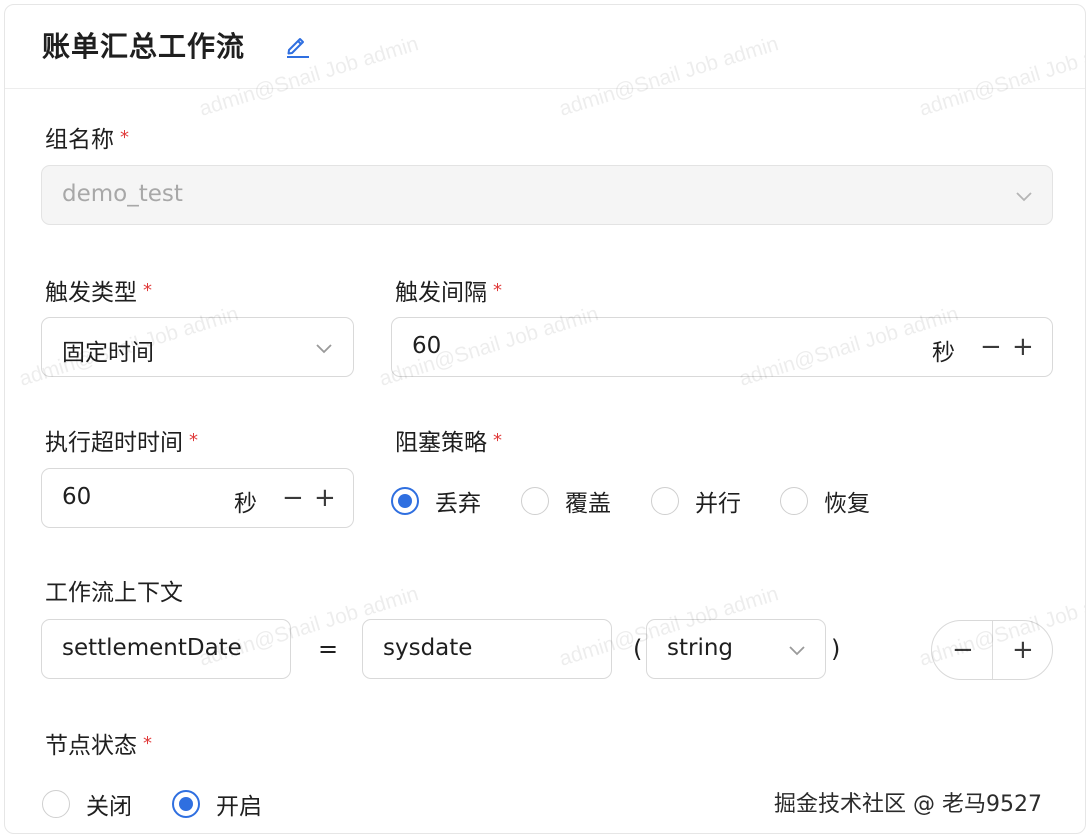  I want to click on radio-discard: 丢弃, so click(436, 501).